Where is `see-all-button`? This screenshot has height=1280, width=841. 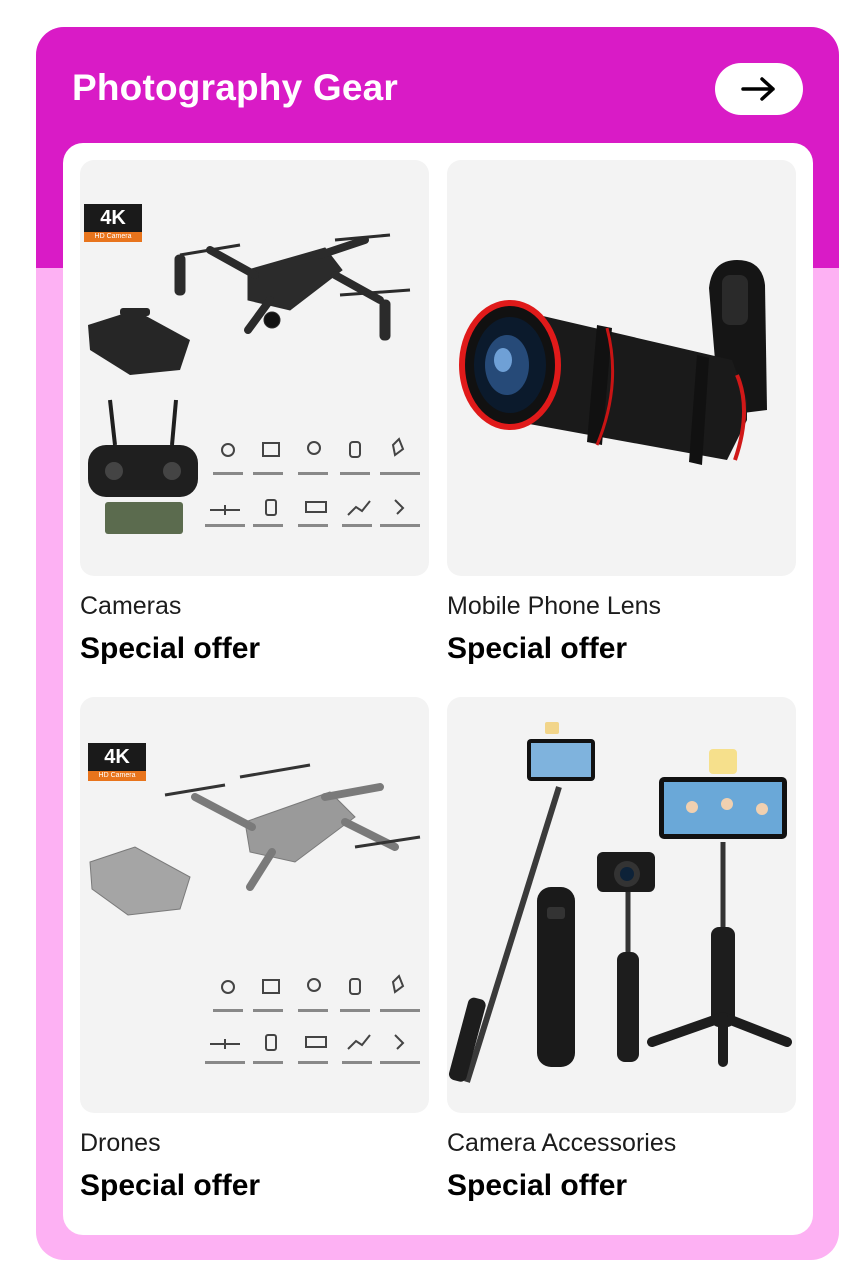
see-all-button is located at coordinates (759, 89).